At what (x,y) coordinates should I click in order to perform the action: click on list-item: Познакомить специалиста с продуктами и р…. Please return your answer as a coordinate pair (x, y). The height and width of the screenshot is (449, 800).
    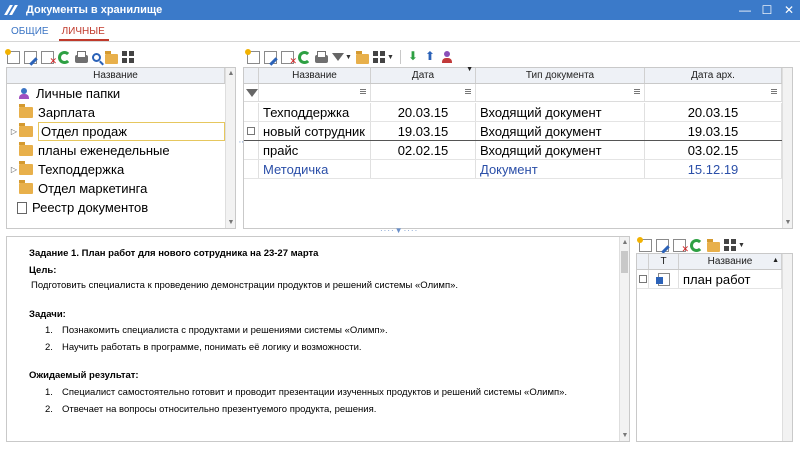
    Looking at the image, I should click on (225, 330).